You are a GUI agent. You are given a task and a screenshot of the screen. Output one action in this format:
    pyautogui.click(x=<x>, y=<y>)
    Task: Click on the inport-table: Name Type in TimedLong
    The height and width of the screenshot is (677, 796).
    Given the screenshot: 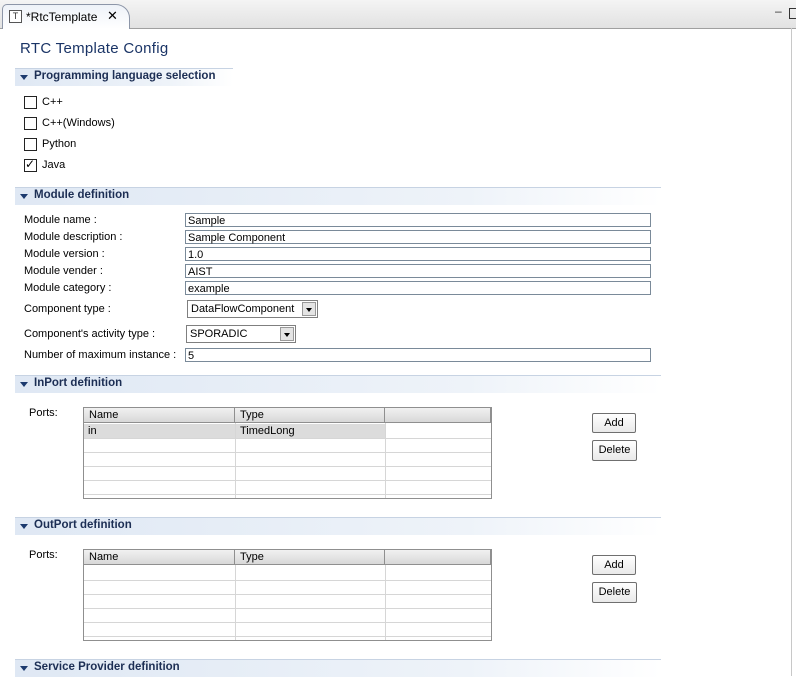 What is the action you would take?
    pyautogui.click(x=287, y=453)
    